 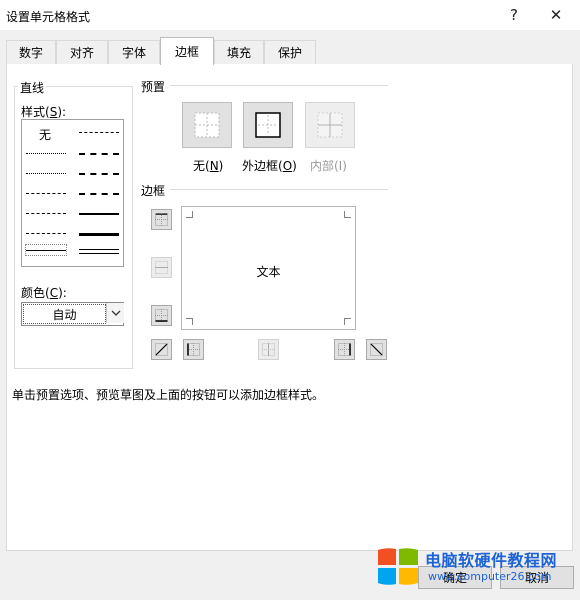 What do you see at coordinates (268, 272) in the screenshot?
I see `preview-text: 文本` at bounding box center [268, 272].